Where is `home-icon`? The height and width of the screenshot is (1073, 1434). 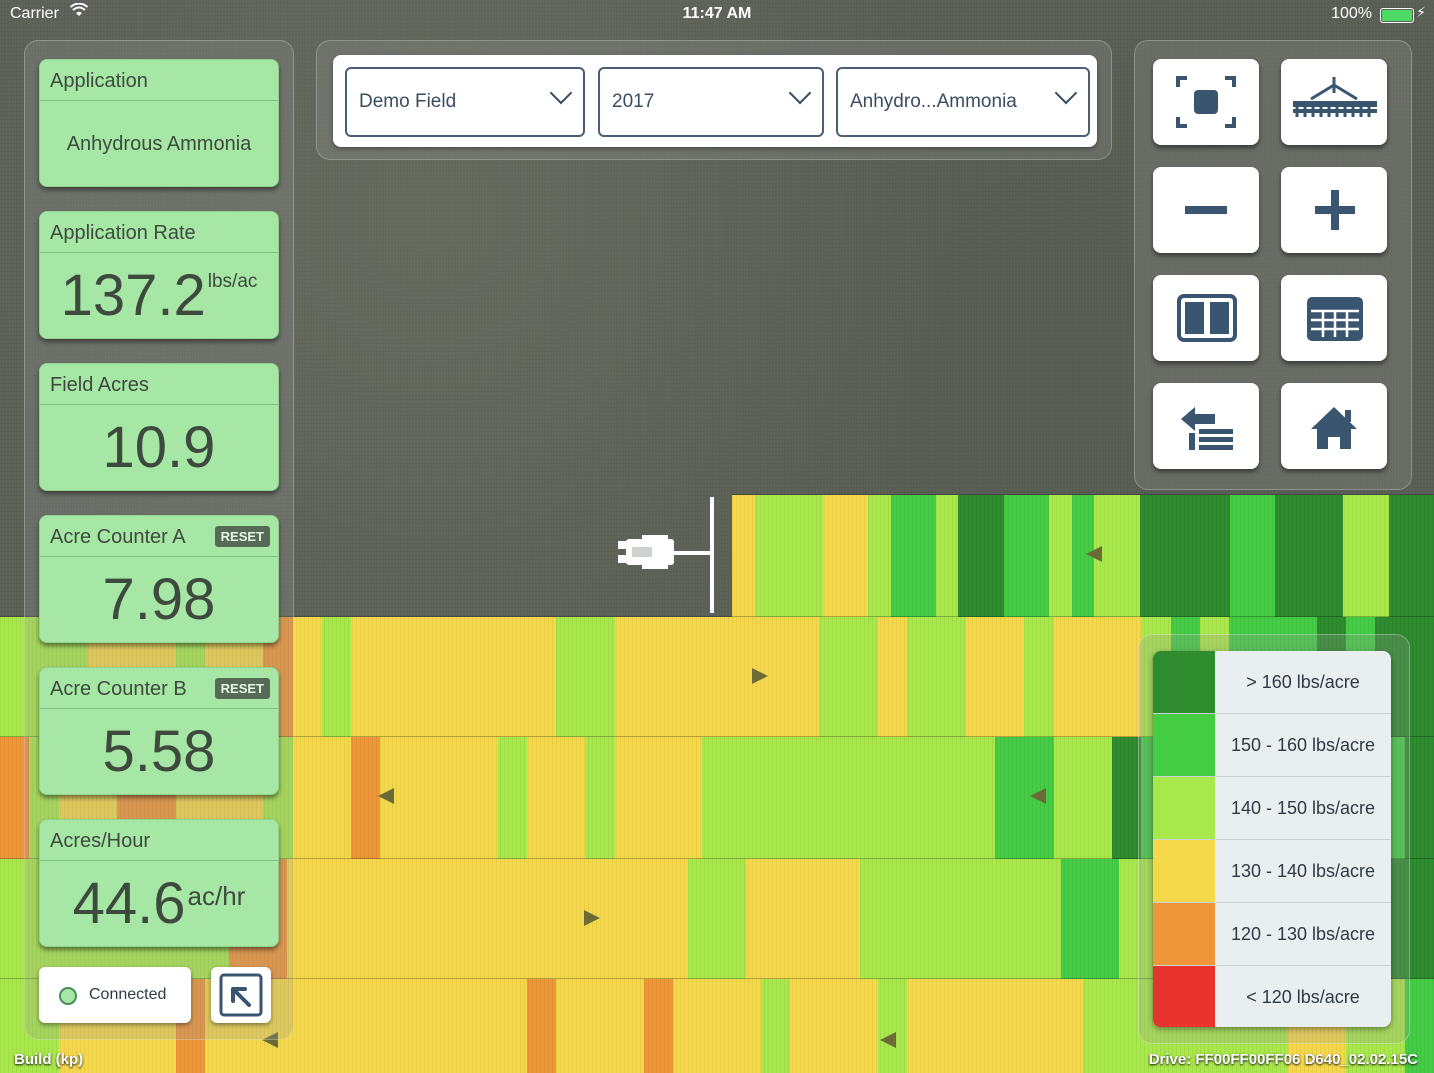 home-icon is located at coordinates (1334, 428).